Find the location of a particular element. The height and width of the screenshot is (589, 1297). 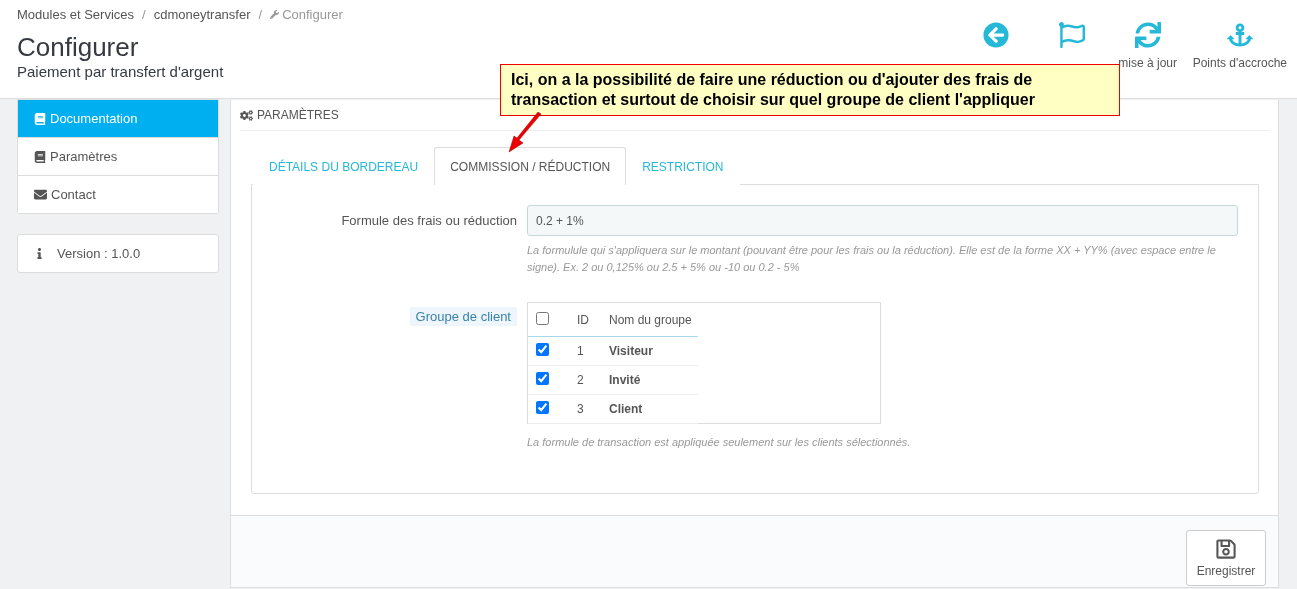

sidebar-item: Contact is located at coordinates (118, 194).